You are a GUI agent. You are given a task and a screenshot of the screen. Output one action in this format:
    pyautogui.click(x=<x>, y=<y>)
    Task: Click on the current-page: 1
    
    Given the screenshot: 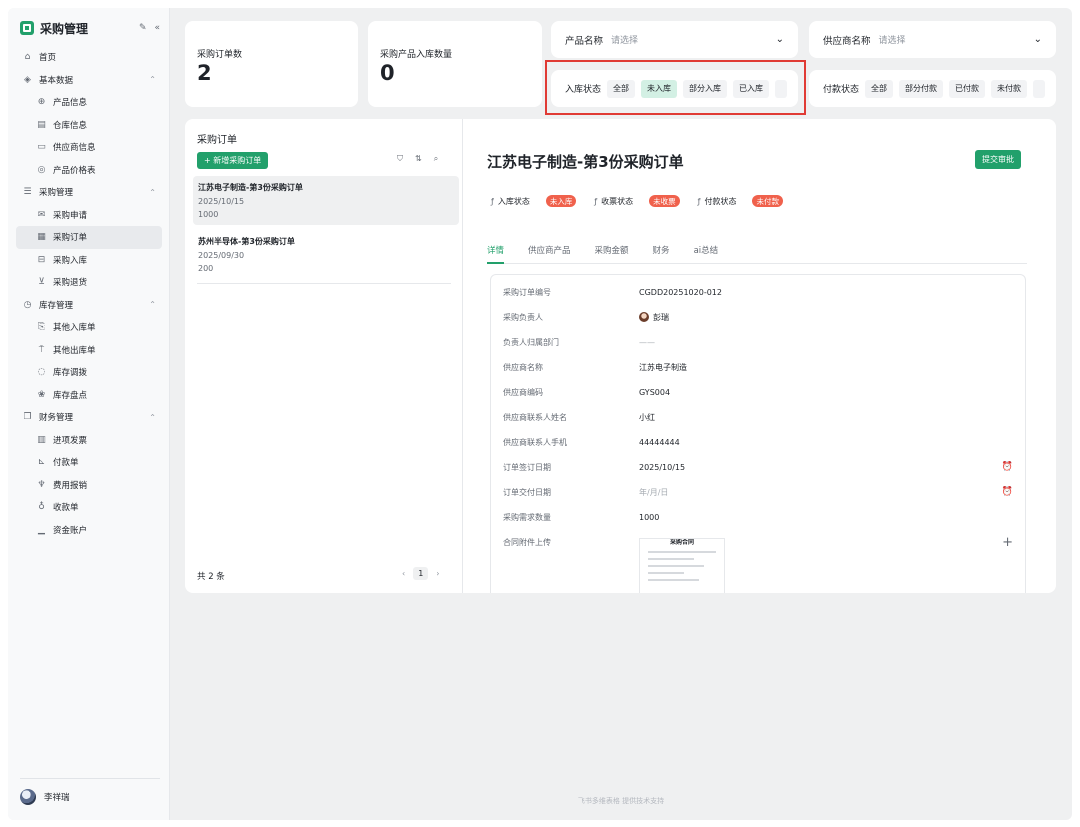 What is the action you would take?
    pyautogui.click(x=421, y=573)
    